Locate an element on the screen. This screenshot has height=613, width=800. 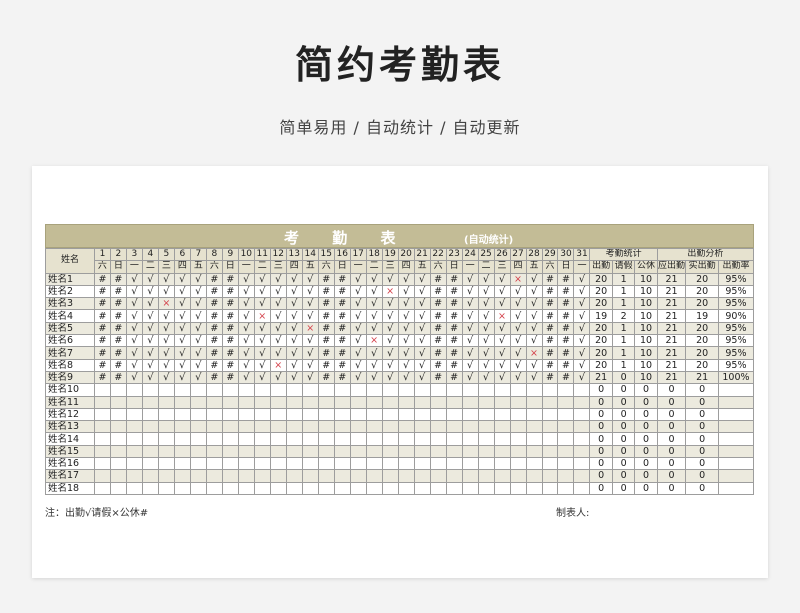
weekday-label: 四 is located at coordinates (294, 267).